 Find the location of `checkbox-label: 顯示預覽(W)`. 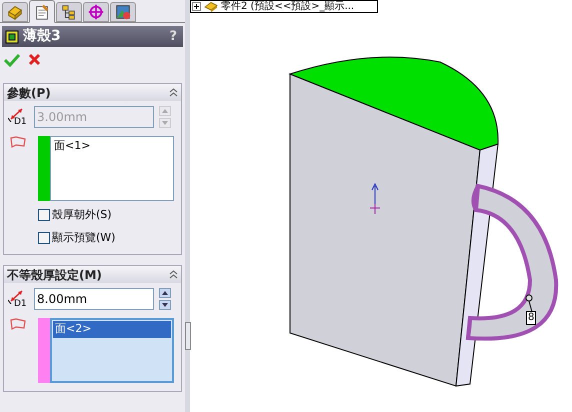

checkbox-label: 顯示預覽(W) is located at coordinates (84, 238).